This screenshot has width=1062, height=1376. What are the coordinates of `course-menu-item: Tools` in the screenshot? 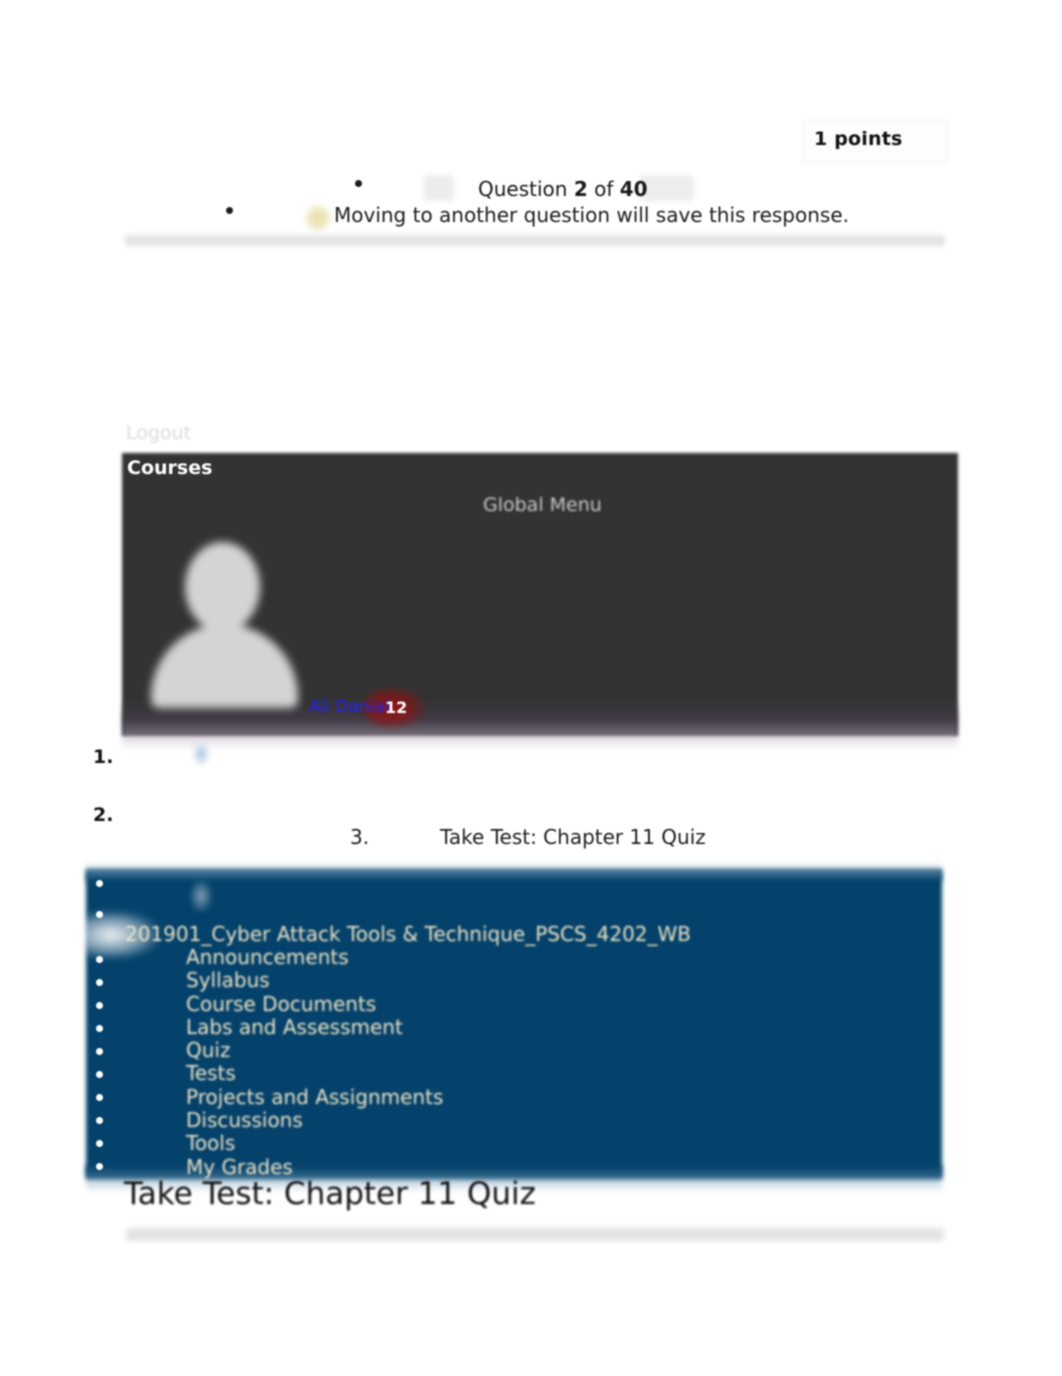 It's located at (314, 1144).